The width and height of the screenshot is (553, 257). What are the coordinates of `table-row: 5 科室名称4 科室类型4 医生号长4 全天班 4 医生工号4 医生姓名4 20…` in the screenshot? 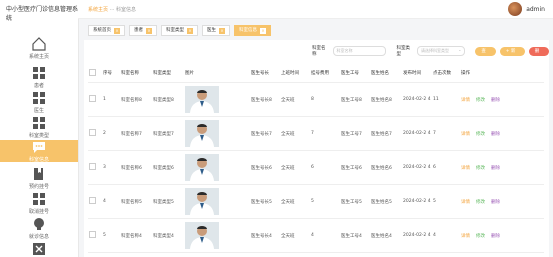 It's located at (316, 235).